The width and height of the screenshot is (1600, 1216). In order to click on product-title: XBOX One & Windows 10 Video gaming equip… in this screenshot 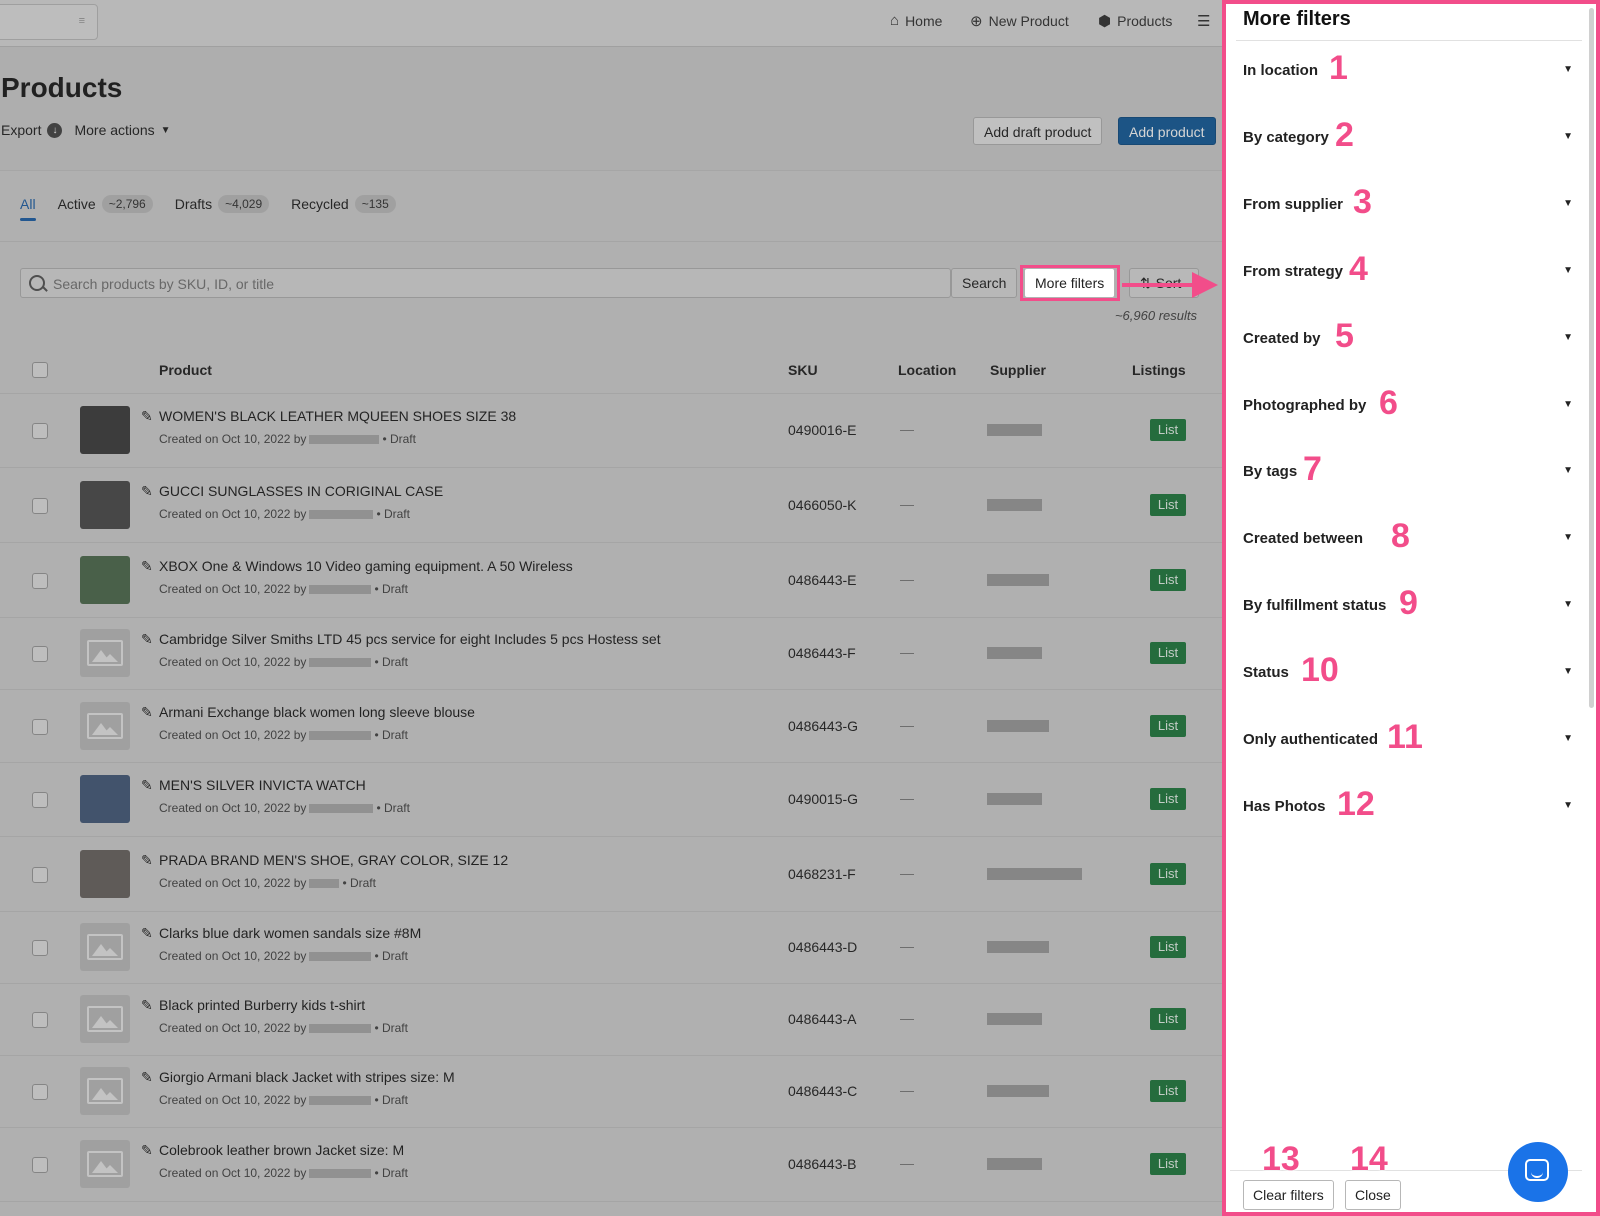, I will do `click(366, 566)`.